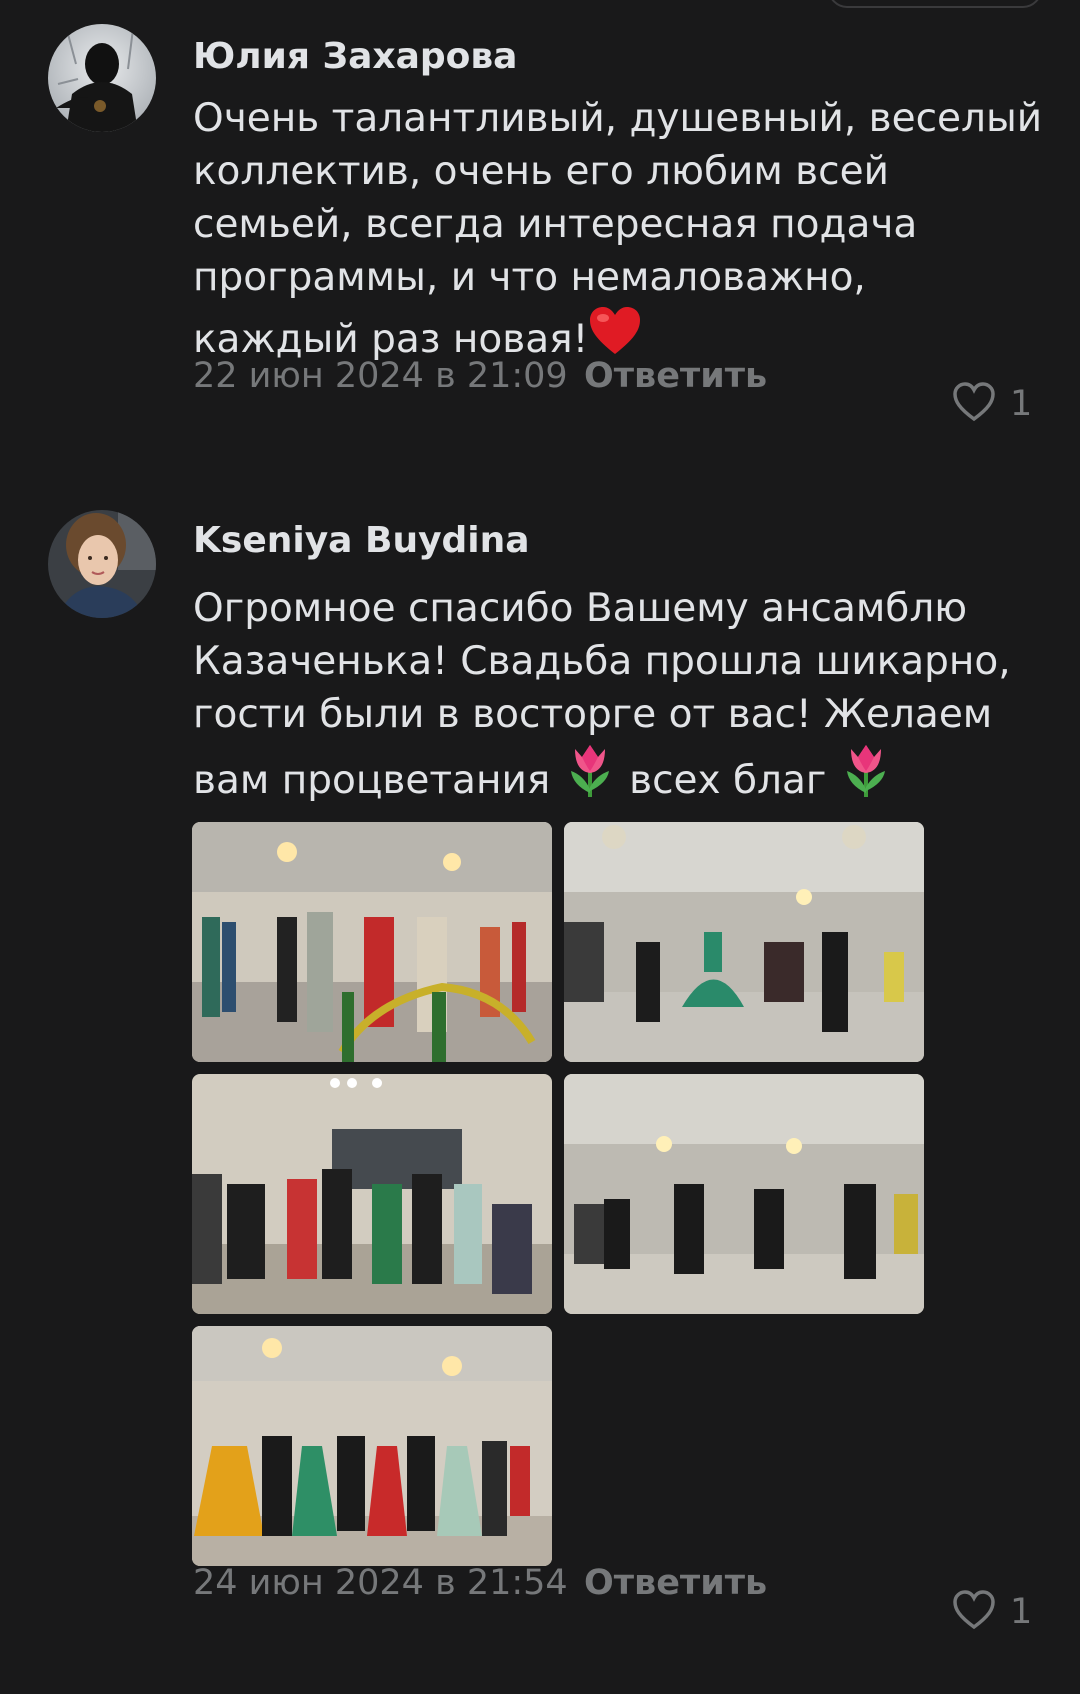  Describe the element at coordinates (380, 1583) in the screenshot. I see `comment-date: 24 июн 2024 в 21:54` at that location.